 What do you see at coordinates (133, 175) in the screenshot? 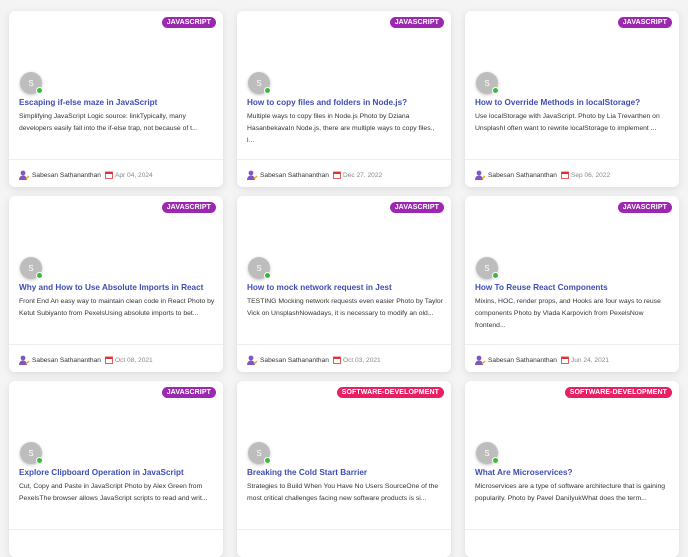
I see `publish-date: Apr 04, 2024` at bounding box center [133, 175].